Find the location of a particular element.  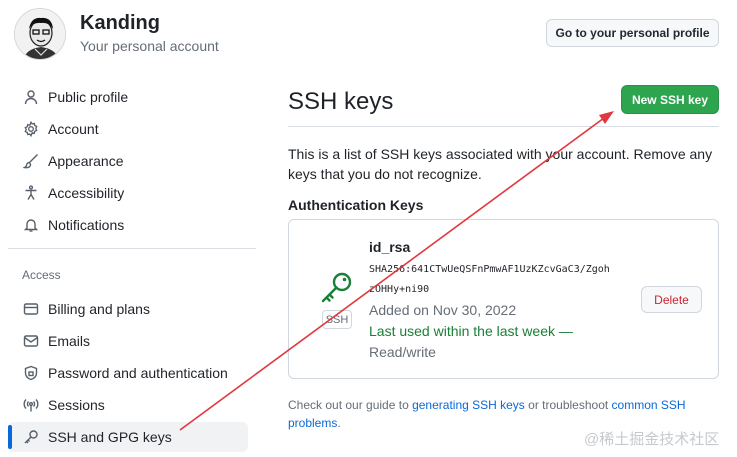

sidebar-item-emails: Emails is located at coordinates (128, 341).